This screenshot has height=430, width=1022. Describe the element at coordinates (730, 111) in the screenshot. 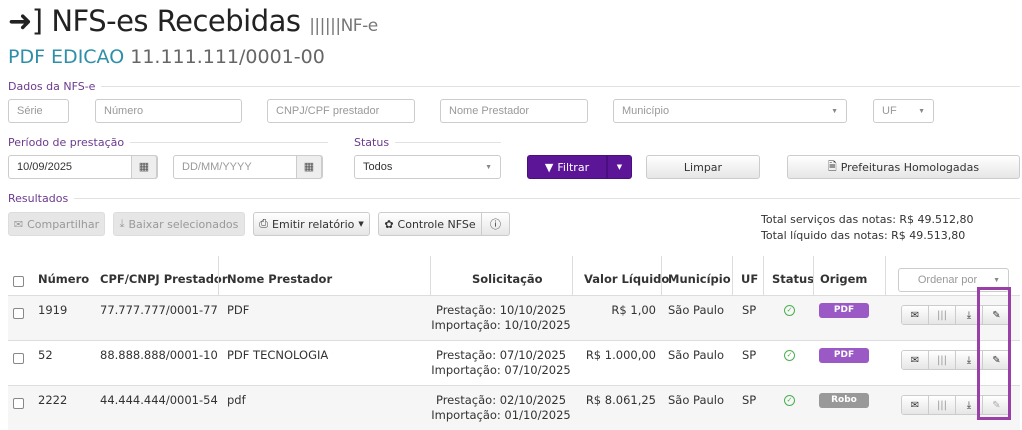

I see `municipio-select: Município ▼` at that location.